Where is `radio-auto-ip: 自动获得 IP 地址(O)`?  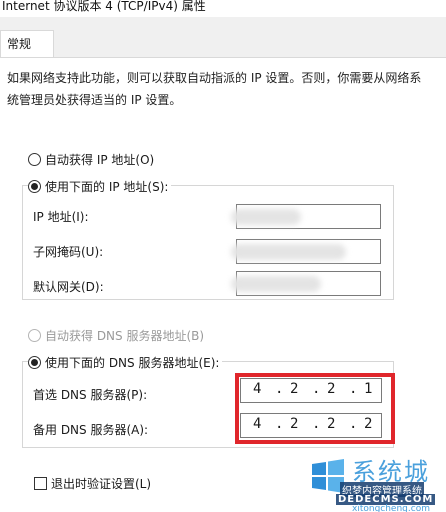
radio-auto-ip: 自动获得 IP 地址(O) is located at coordinates (91, 159).